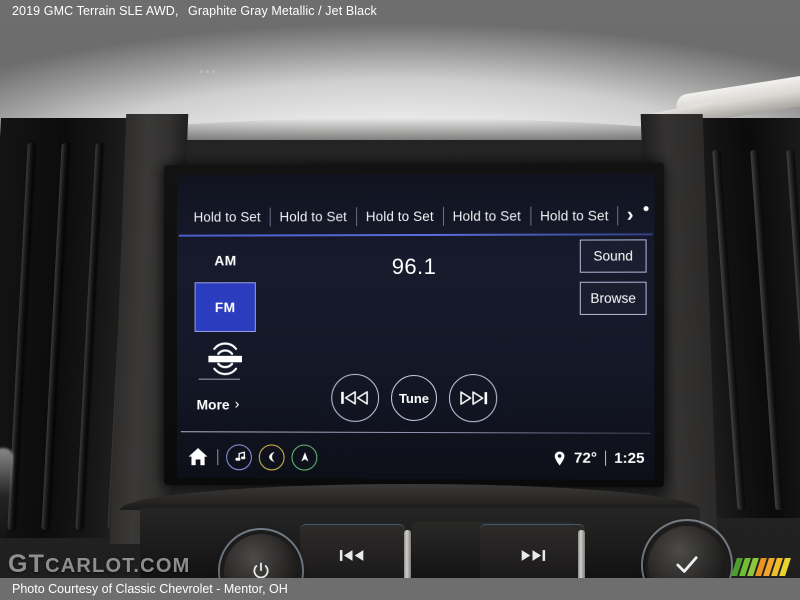 The image size is (800, 600). I want to click on tune-button: Tune, so click(414, 398).